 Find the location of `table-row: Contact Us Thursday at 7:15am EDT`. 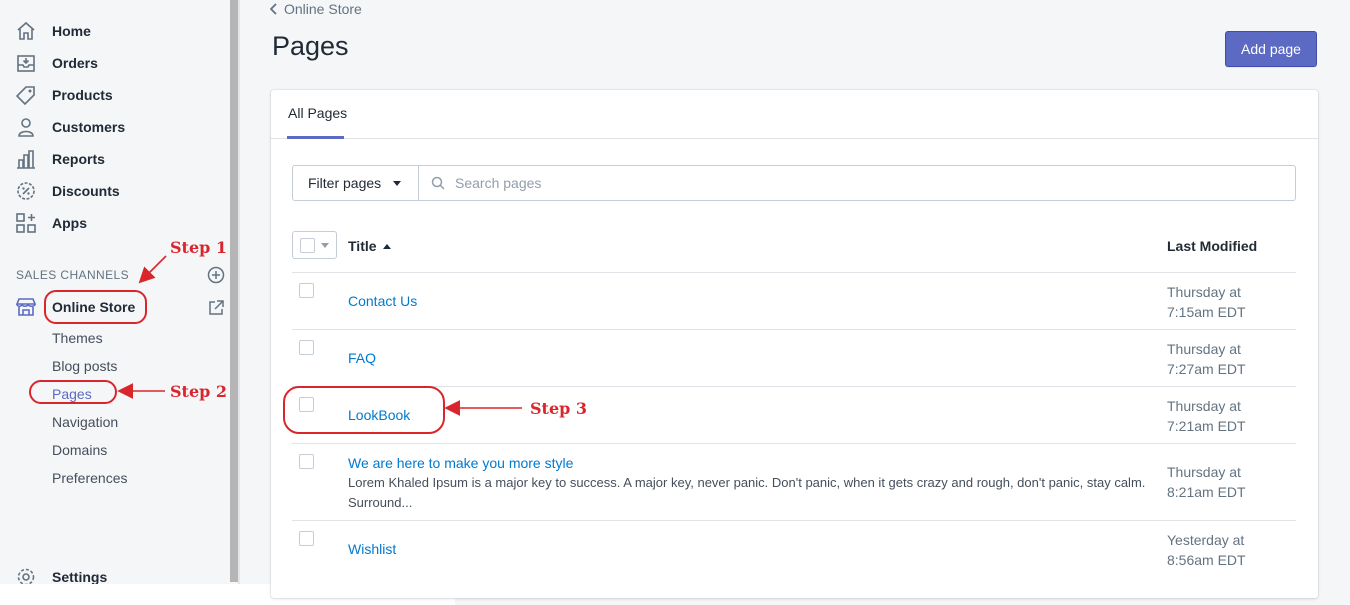

table-row: Contact Us Thursday at 7:15am EDT is located at coordinates (794, 301).